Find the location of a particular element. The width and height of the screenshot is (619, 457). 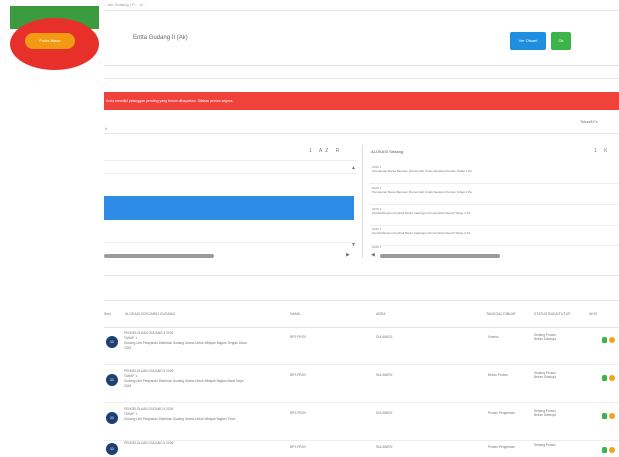

column-header: STATUS BUKA/TUTUP is located at coordinates (554, 314).